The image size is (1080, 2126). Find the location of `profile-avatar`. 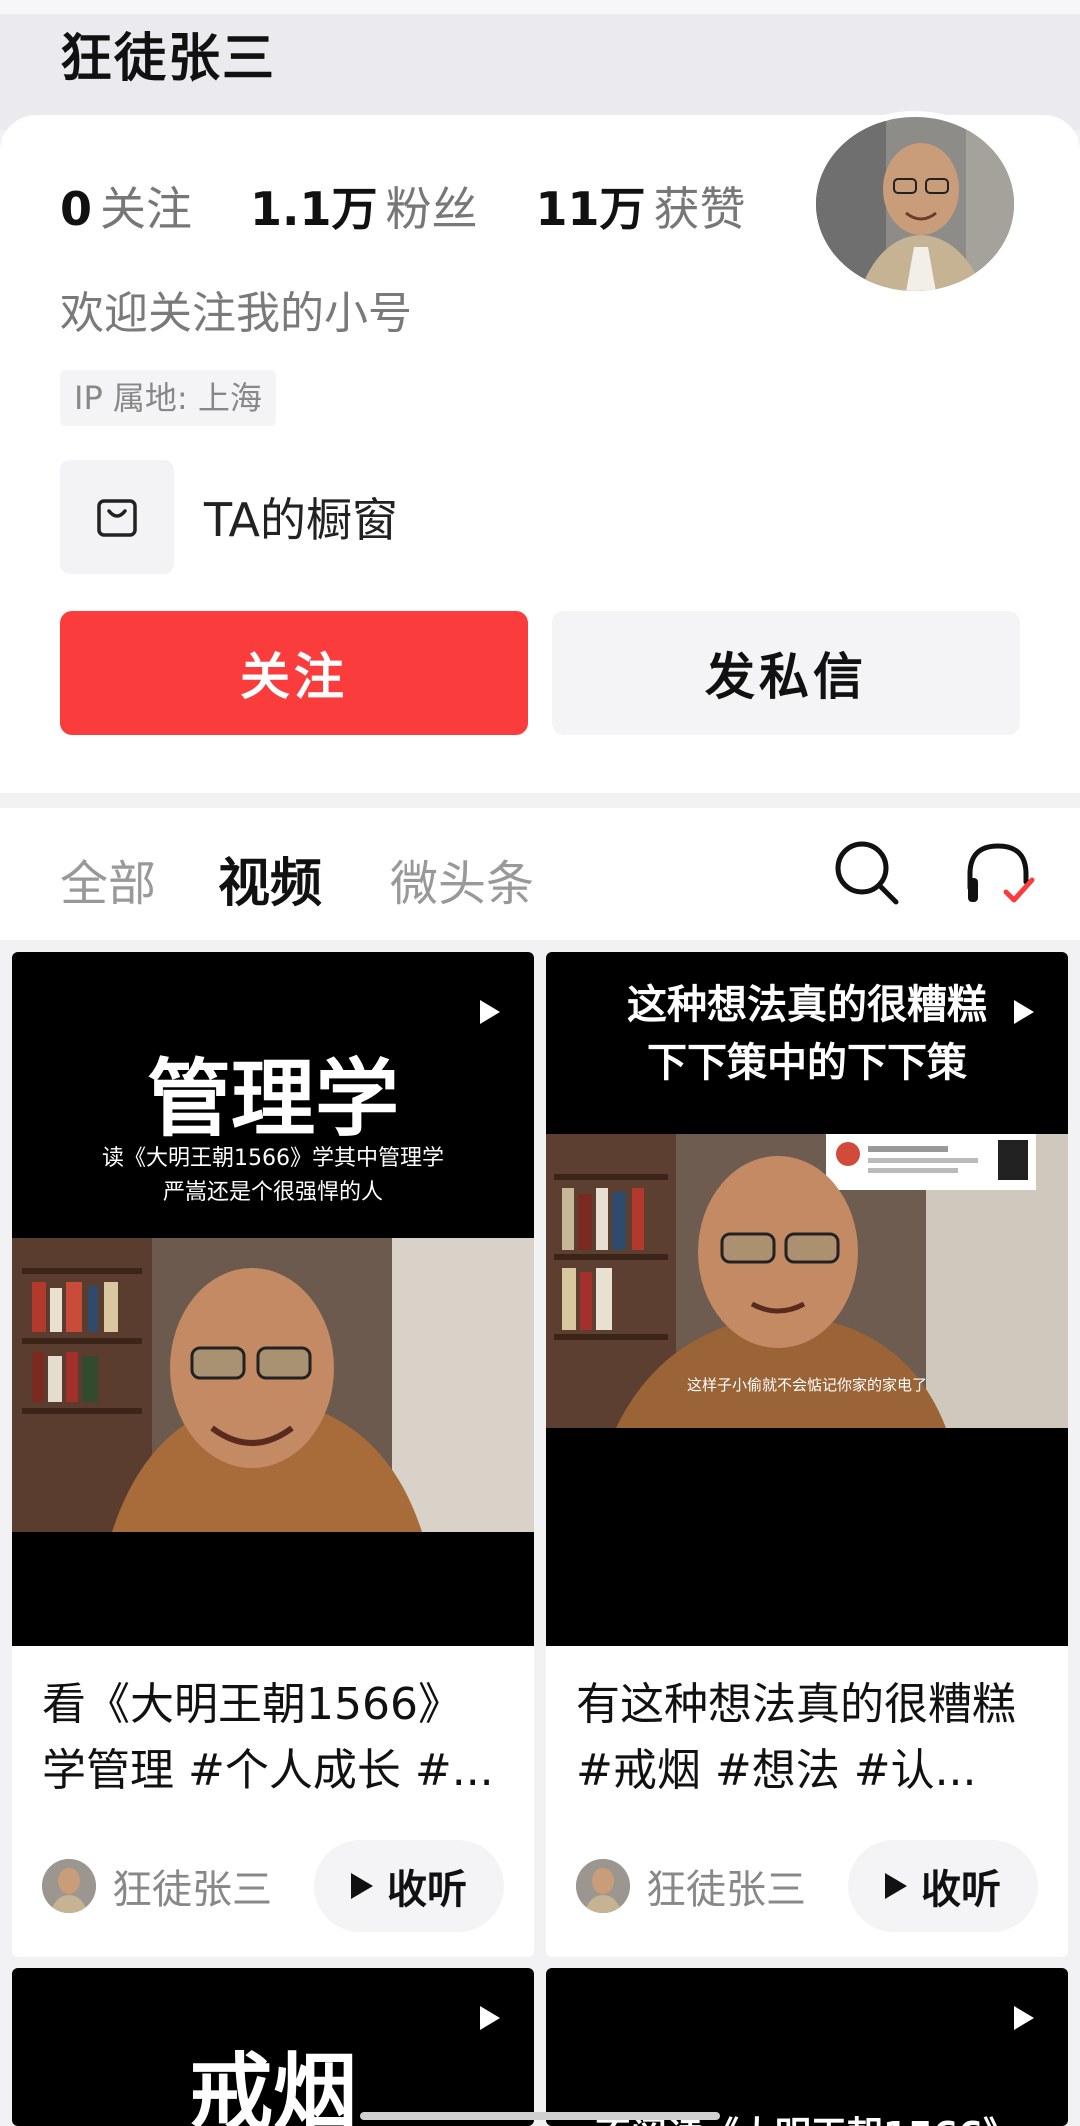

profile-avatar is located at coordinates (915, 204).